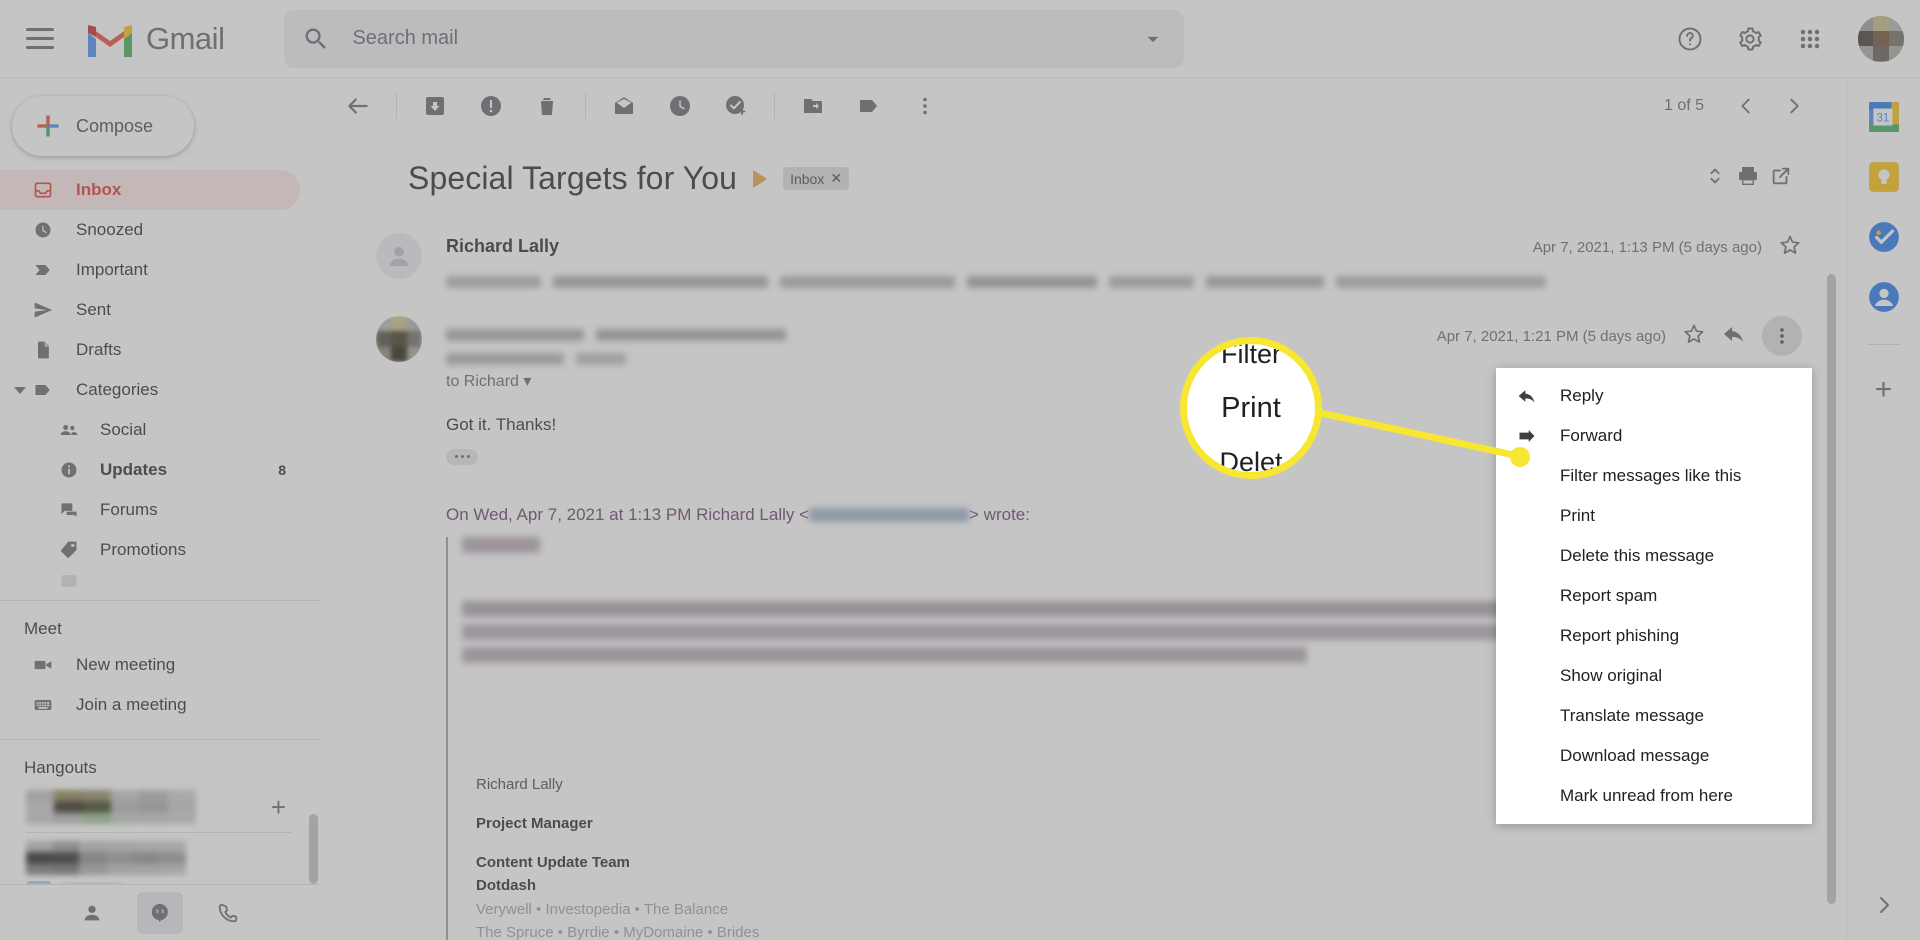 This screenshot has height=940, width=1920. Describe the element at coordinates (1750, 39) in the screenshot. I see `gear-icon` at that location.